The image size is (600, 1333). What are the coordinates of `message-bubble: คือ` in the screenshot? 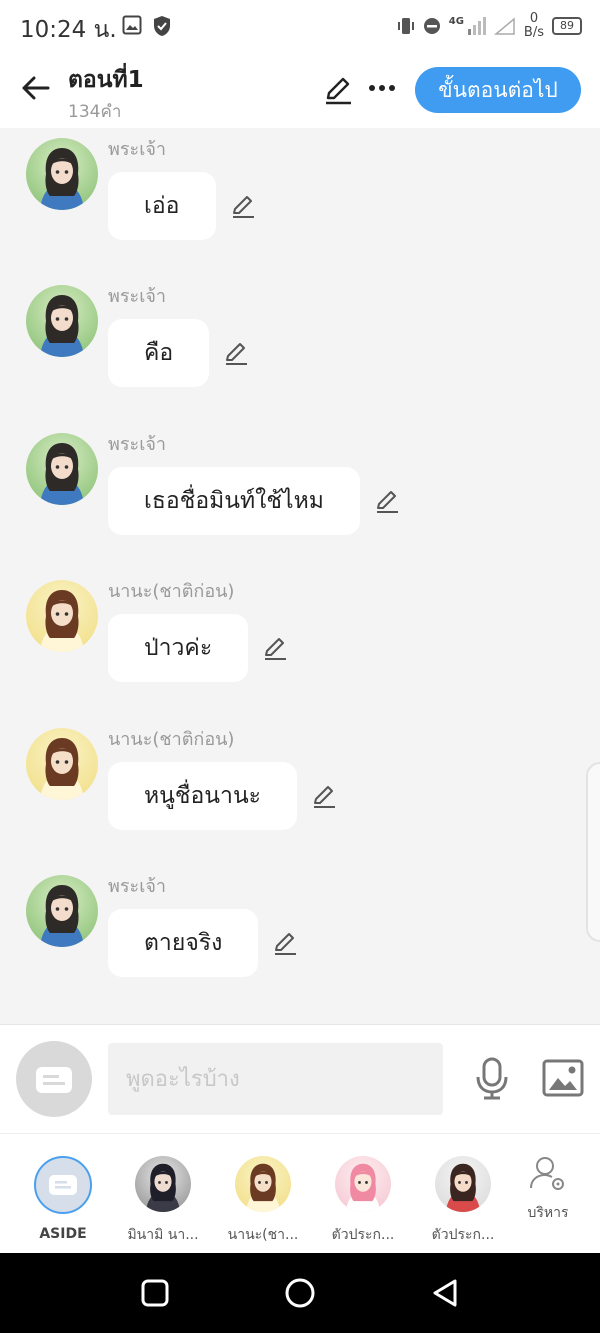 It's located at (159, 353).